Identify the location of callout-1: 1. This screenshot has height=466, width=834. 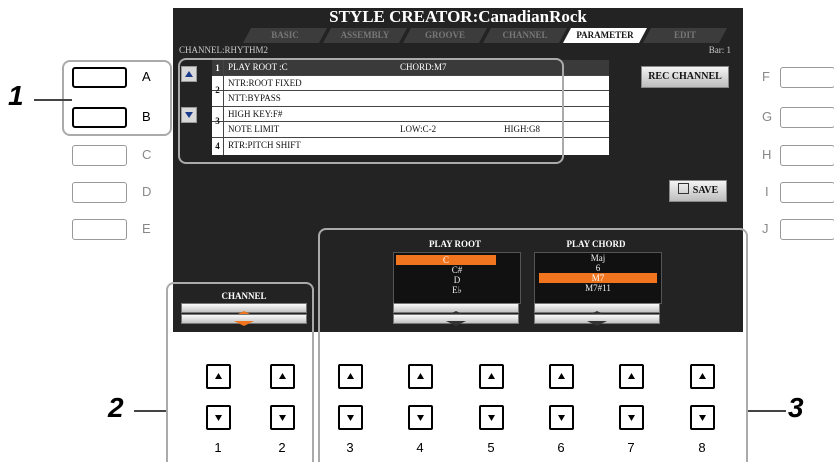
(16, 95).